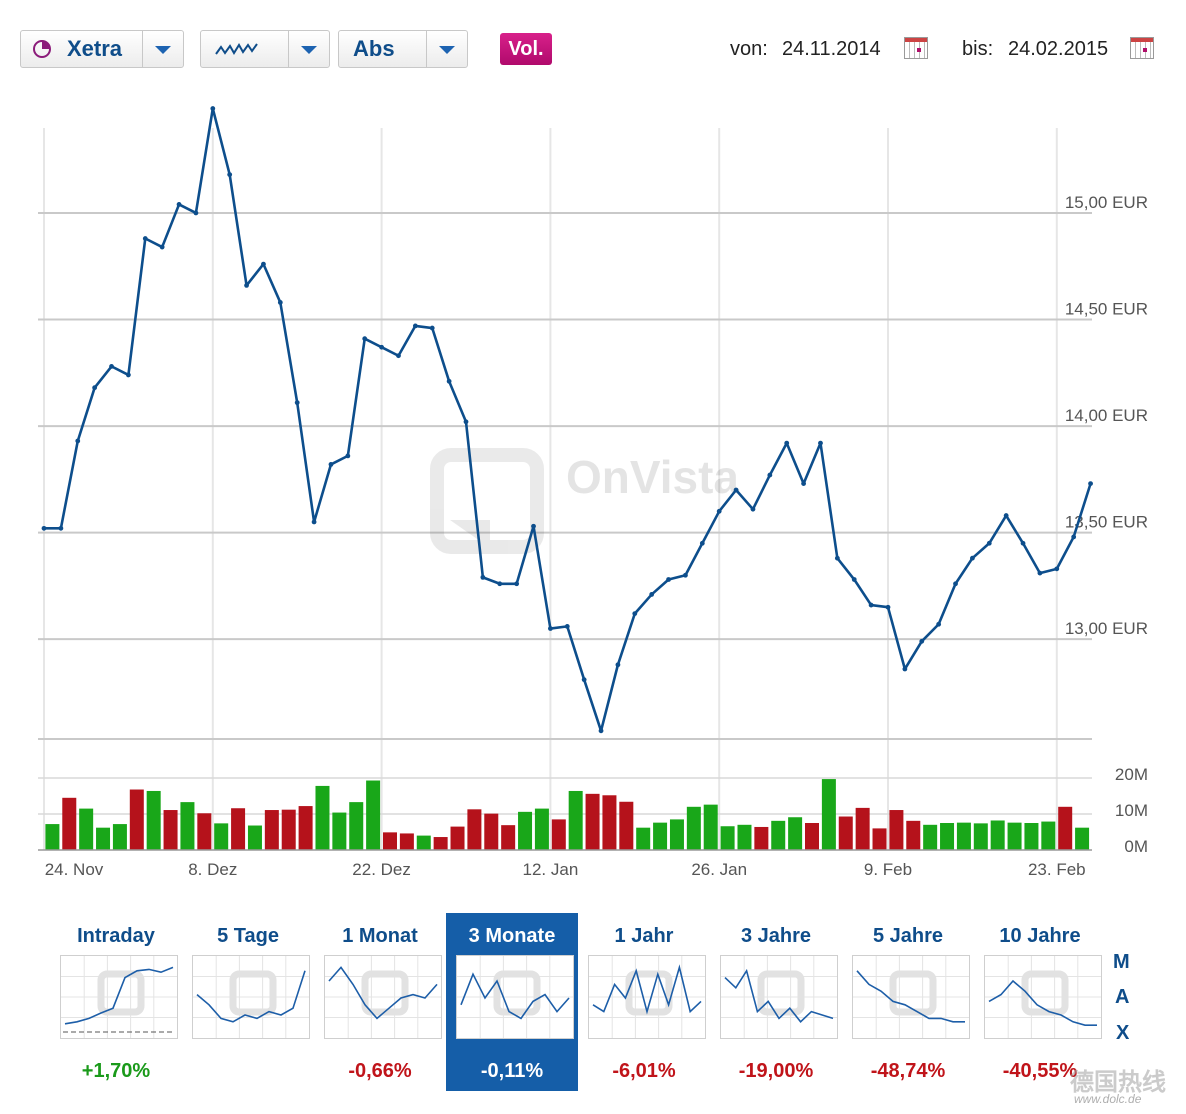 This screenshot has height=1114, width=1186. I want to click on period-label: 5 Jahre, so click(908, 936).